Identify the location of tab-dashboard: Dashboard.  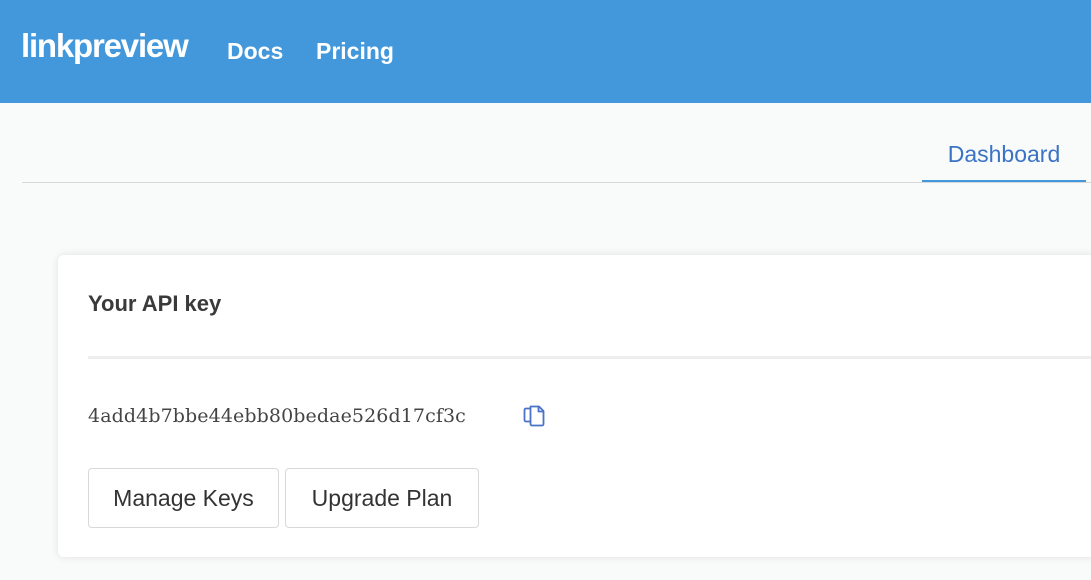
(1004, 142).